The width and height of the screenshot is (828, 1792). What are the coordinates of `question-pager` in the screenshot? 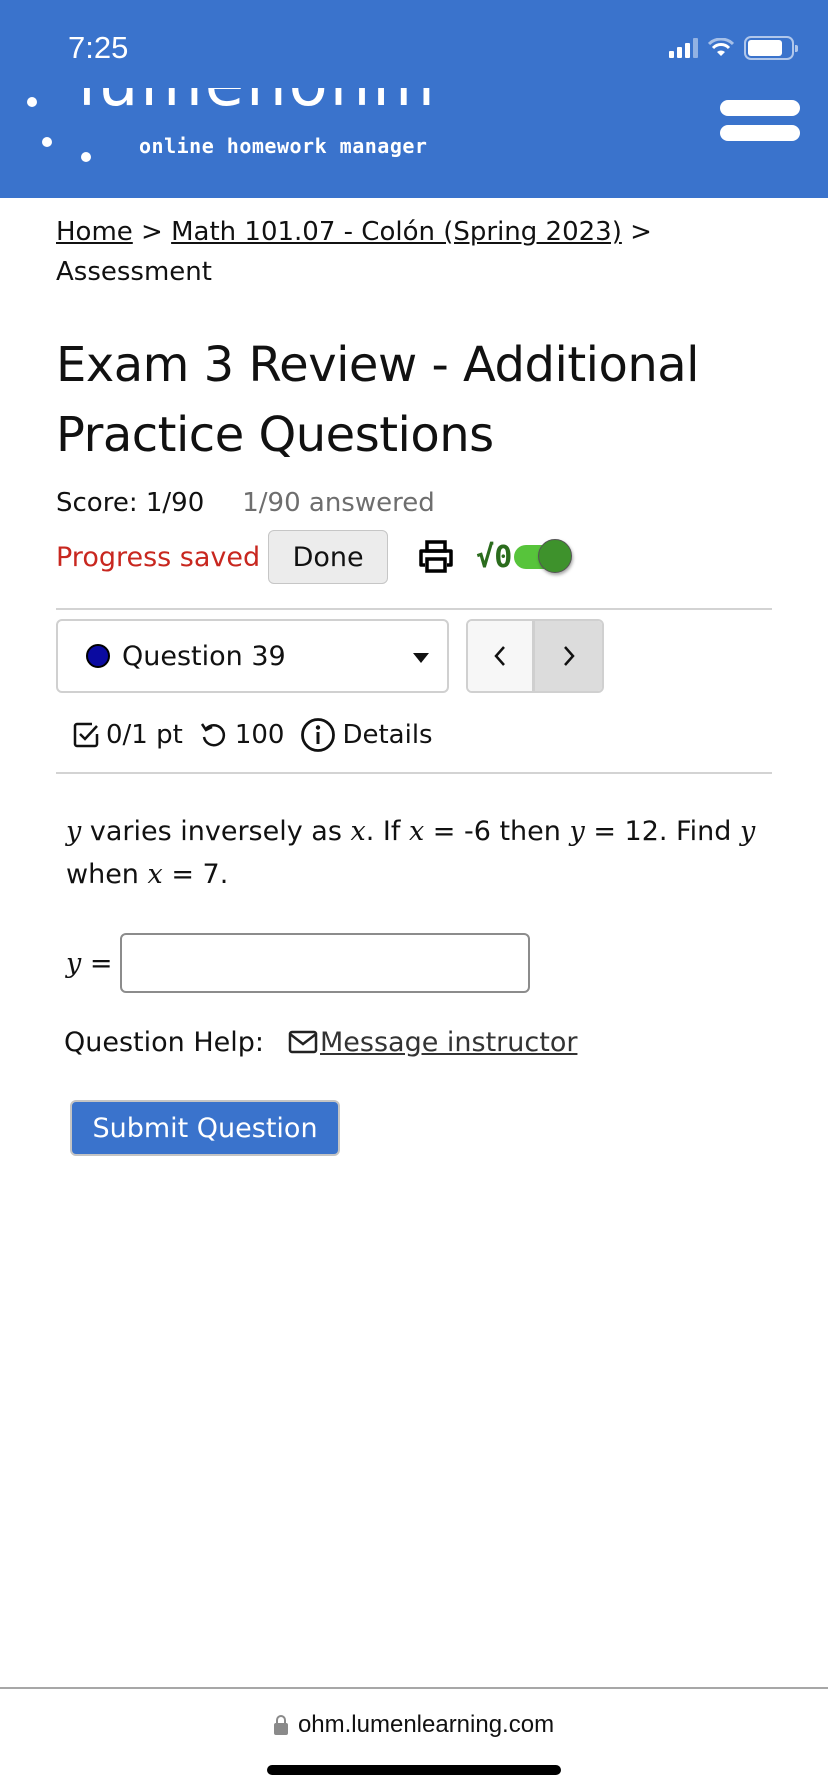 It's located at (535, 656).